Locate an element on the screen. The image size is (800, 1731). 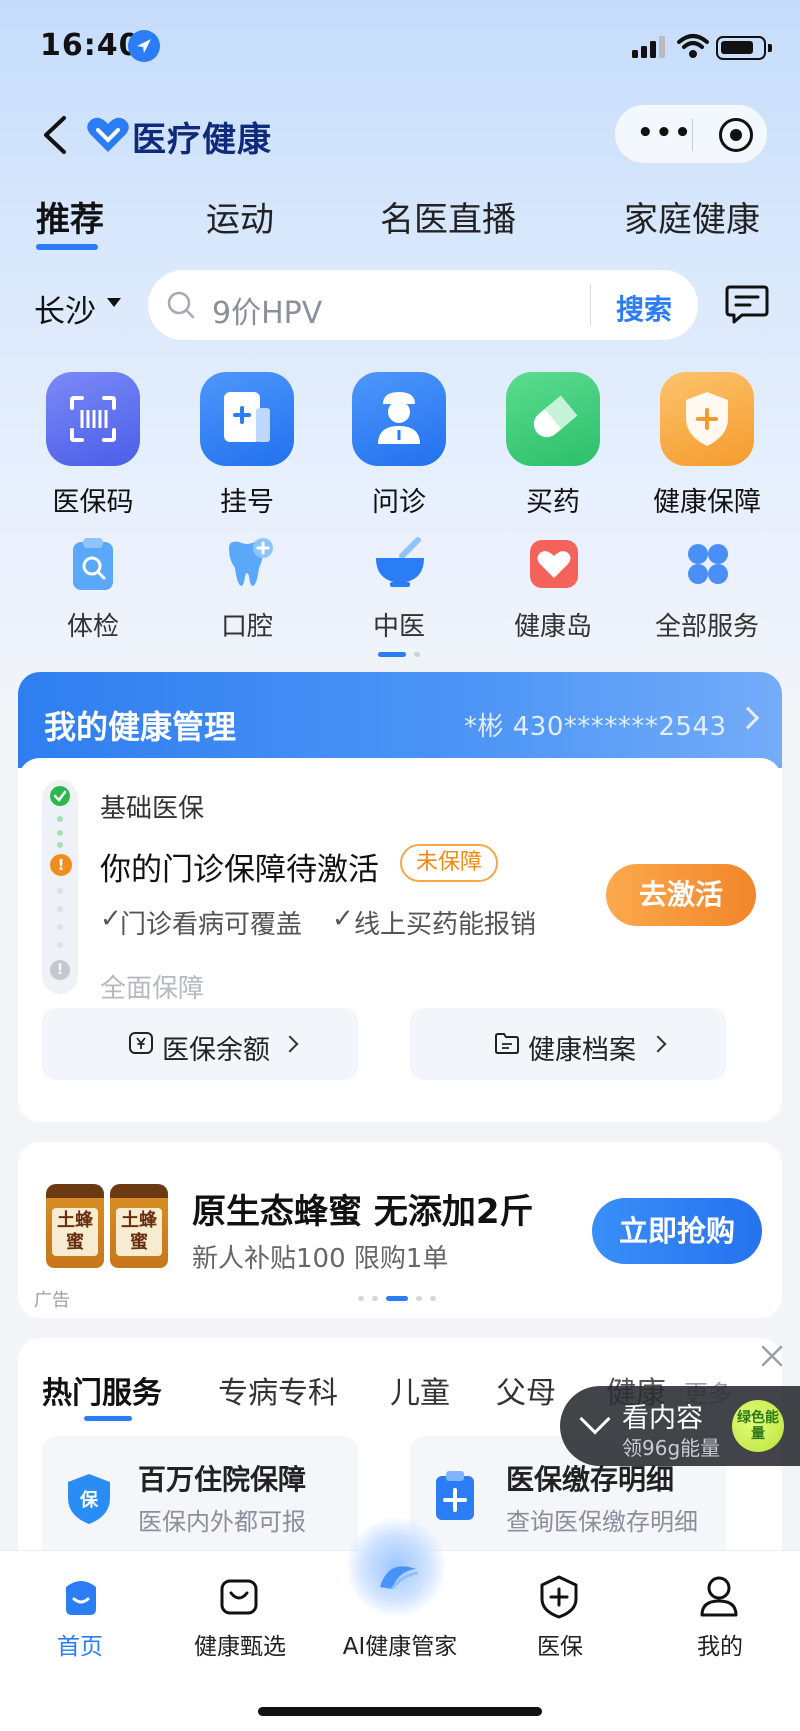
tab-family-health: 家庭健康 is located at coordinates (692, 216).